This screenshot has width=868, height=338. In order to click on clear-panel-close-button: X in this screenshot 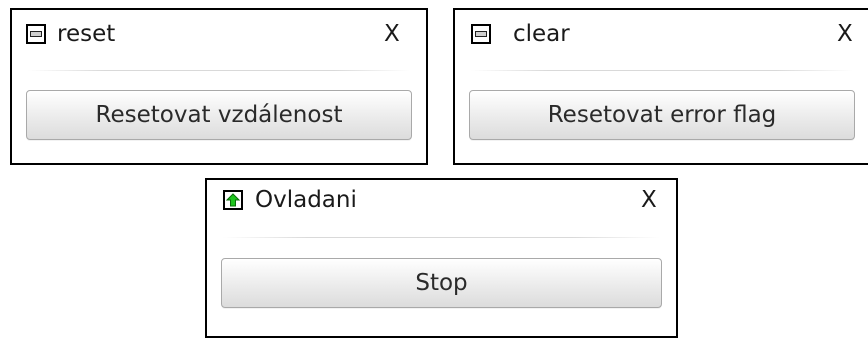, I will do `click(845, 34)`.